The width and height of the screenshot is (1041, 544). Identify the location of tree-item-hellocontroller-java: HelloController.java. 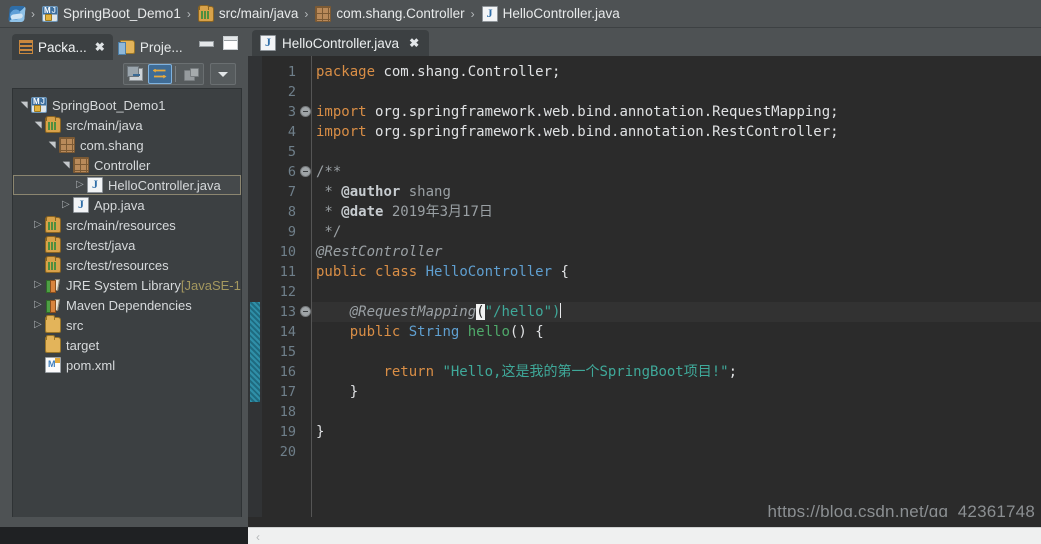
(127, 185).